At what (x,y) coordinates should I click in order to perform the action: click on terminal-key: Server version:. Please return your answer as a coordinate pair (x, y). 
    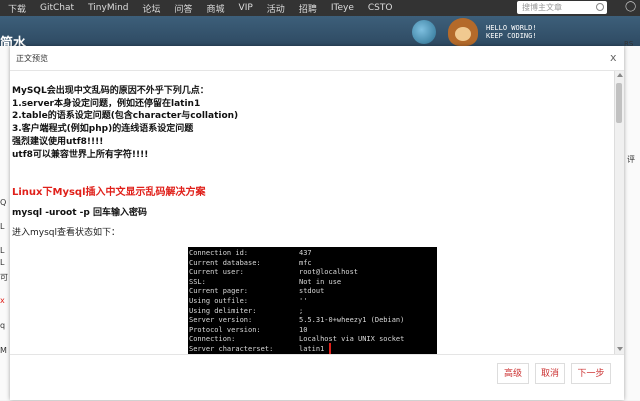
    Looking at the image, I should click on (221, 320).